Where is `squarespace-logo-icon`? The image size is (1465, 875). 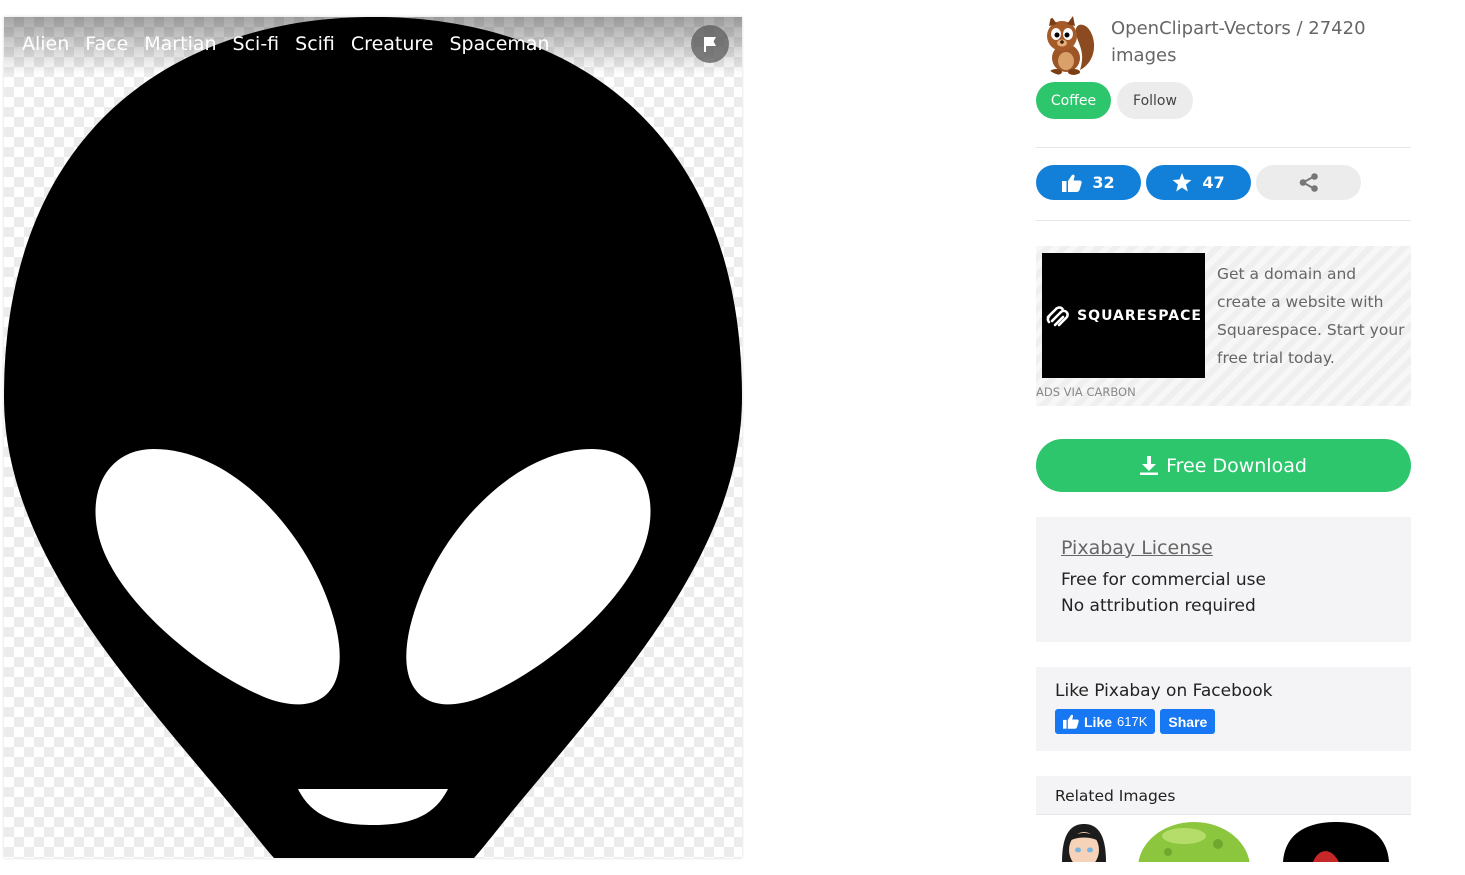 squarespace-logo-icon is located at coordinates (1057, 315).